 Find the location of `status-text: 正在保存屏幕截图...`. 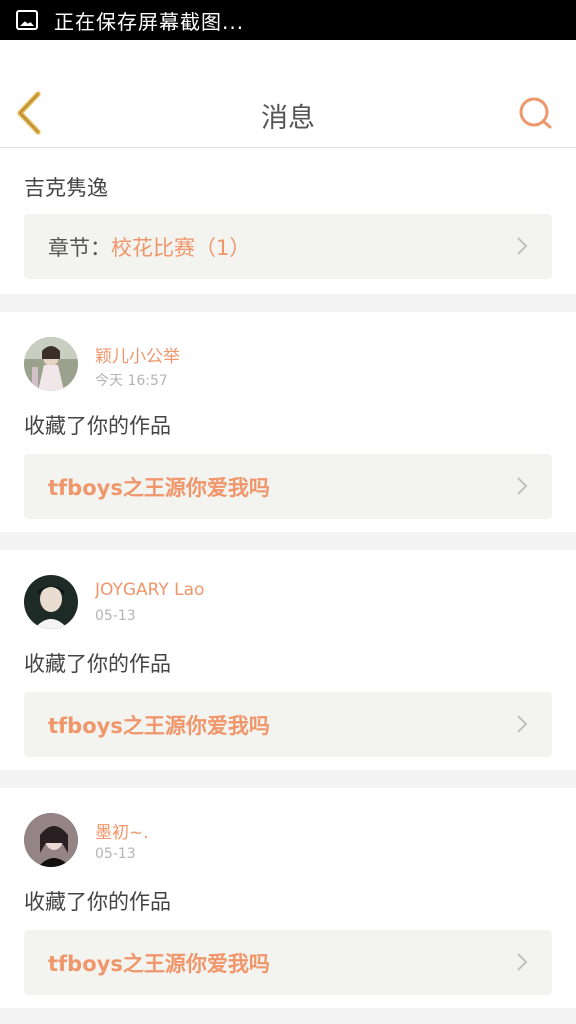

status-text: 正在保存屏幕截图... is located at coordinates (149, 21).